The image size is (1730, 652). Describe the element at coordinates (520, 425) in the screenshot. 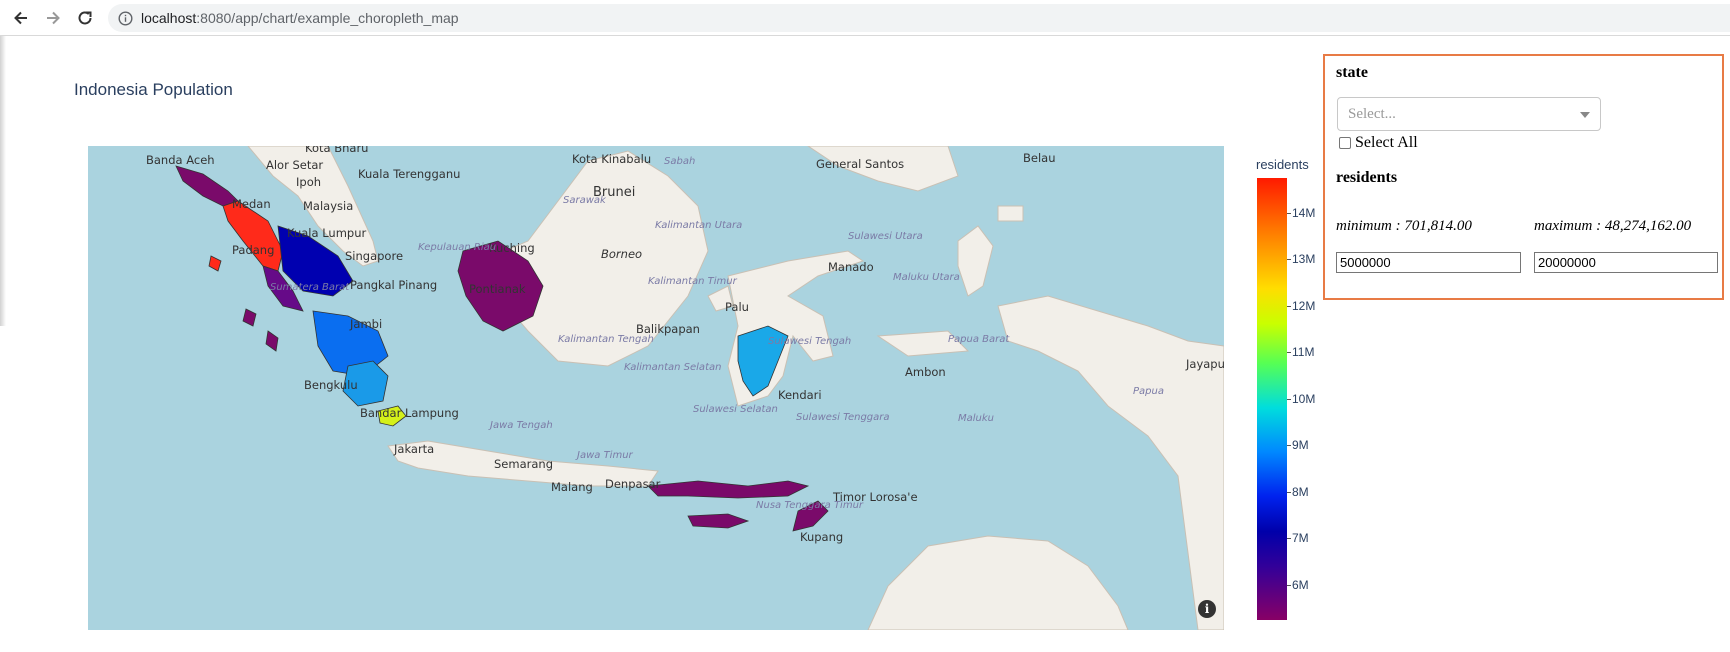

I see `map-region-label: Jawa Tengah` at that location.